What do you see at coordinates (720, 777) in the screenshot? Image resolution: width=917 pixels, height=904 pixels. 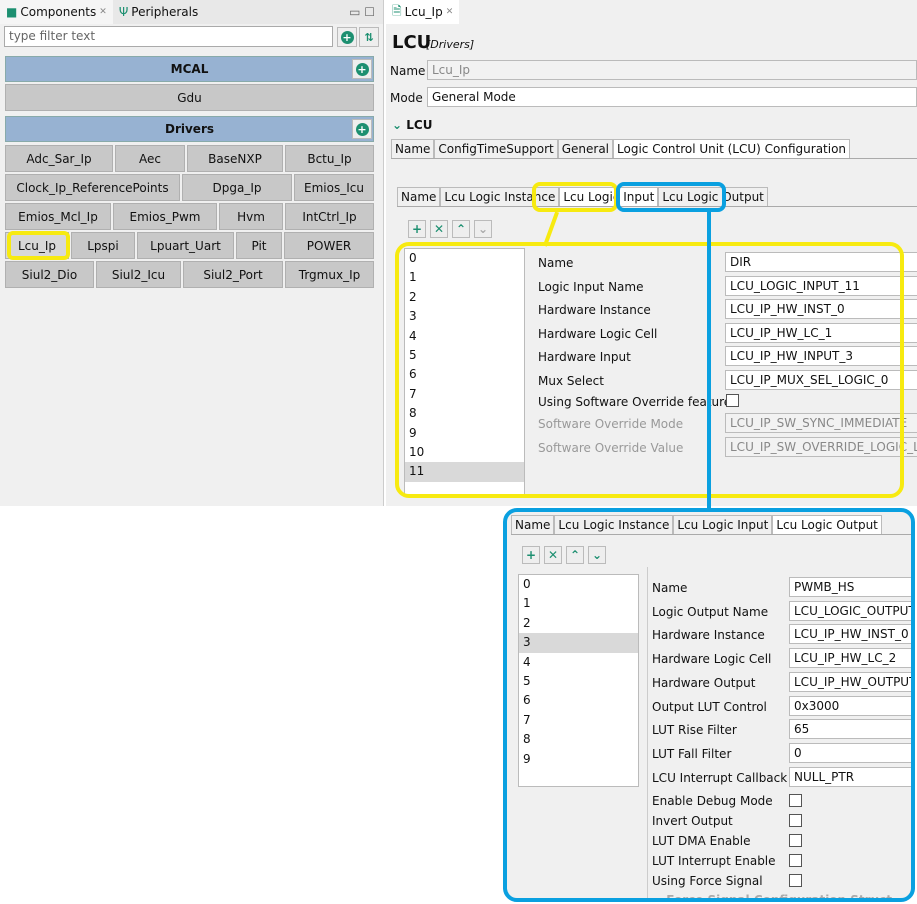 I see `property-label: LCU Interrupt Callback` at bounding box center [720, 777].